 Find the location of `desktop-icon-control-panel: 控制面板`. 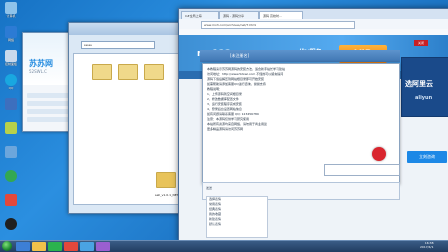

desktop-icon-control-panel: 控制面板 is located at coordinates (11, 58).